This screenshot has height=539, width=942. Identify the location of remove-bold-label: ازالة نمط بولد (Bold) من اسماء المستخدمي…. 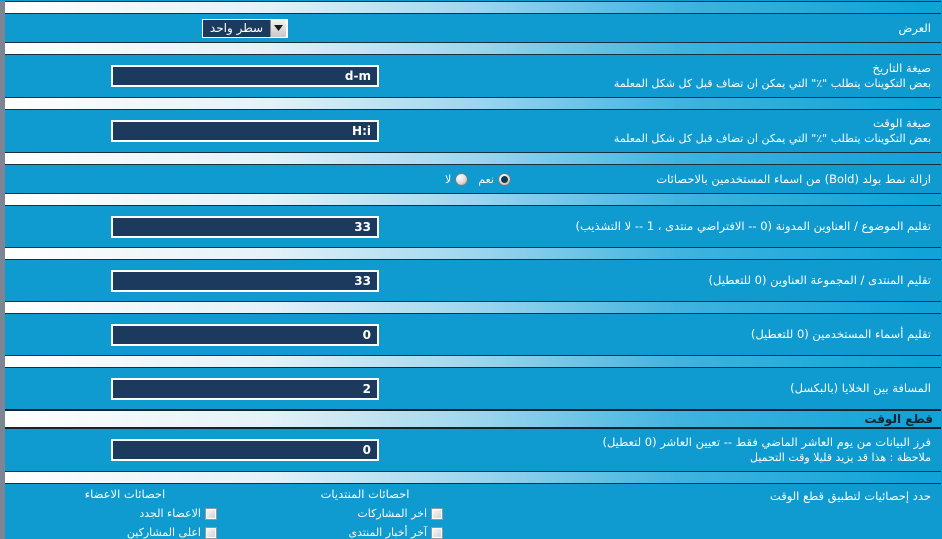
(793, 178).